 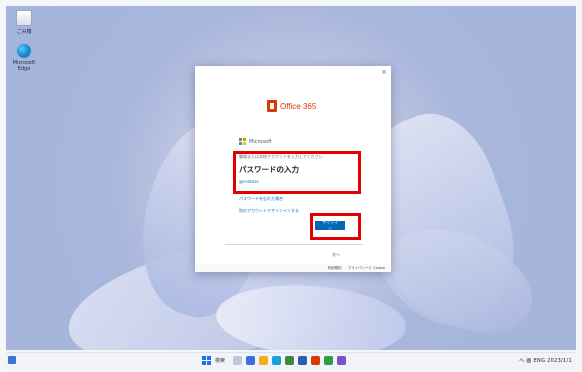 I want to click on office-brand: Office 365, so click(x=291, y=106).